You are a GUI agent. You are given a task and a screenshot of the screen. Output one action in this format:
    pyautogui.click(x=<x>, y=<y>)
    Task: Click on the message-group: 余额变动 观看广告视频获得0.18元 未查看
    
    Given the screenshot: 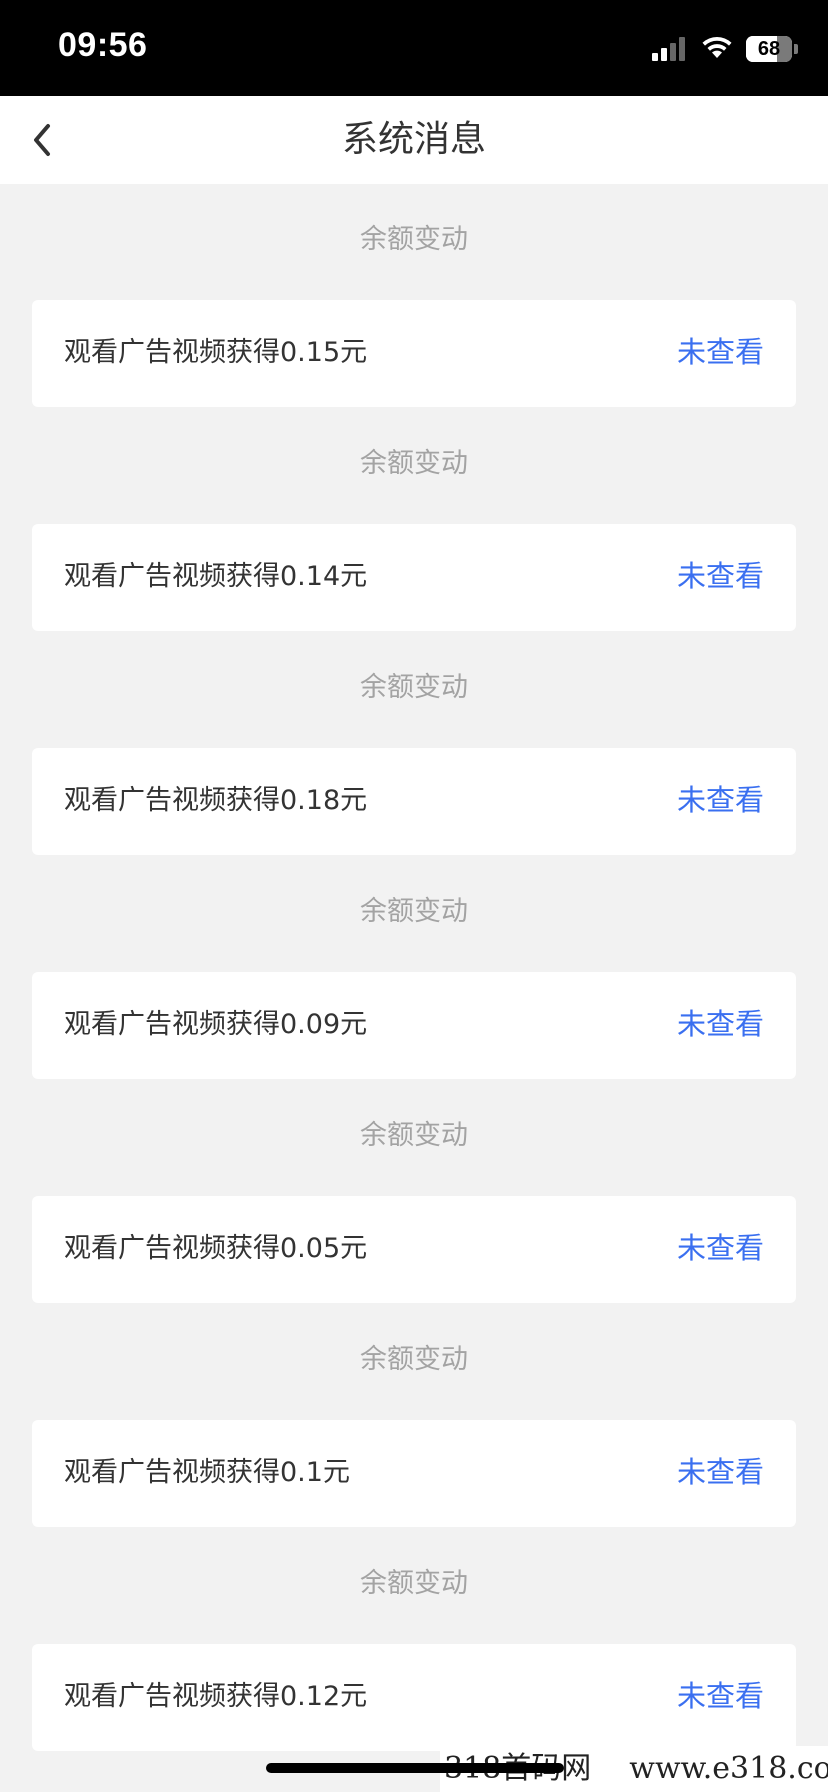 What is the action you would take?
    pyautogui.click(x=414, y=744)
    